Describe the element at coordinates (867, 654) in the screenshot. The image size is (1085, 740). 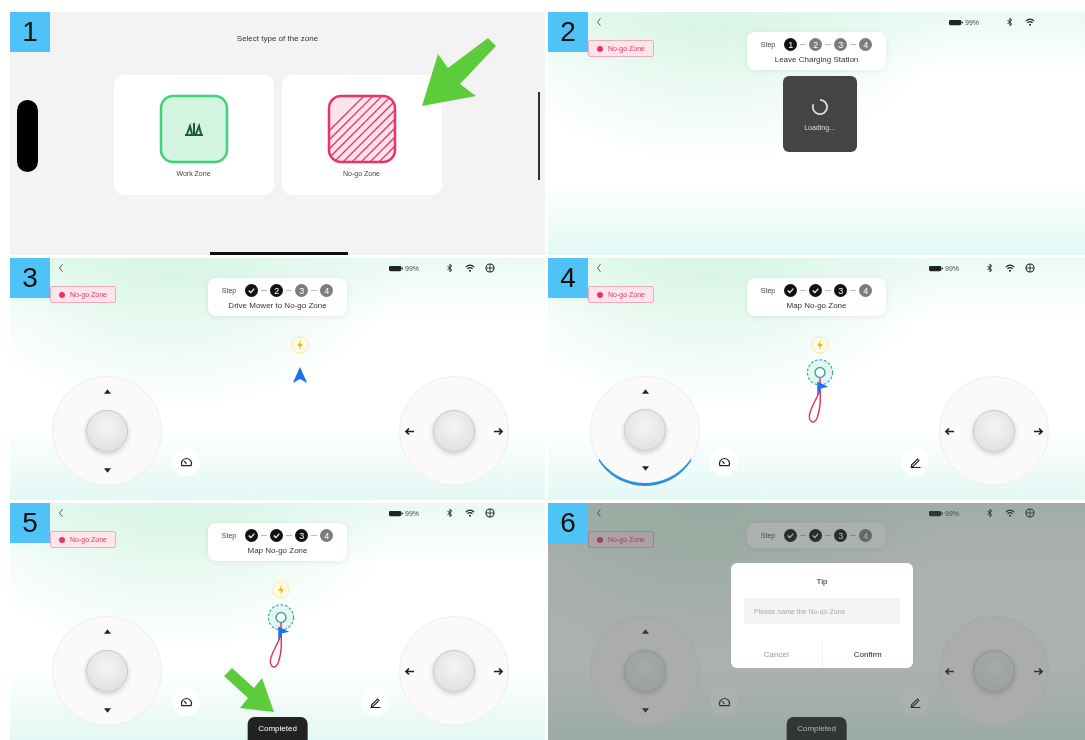
I see `dialog-button: Confirm` at that location.